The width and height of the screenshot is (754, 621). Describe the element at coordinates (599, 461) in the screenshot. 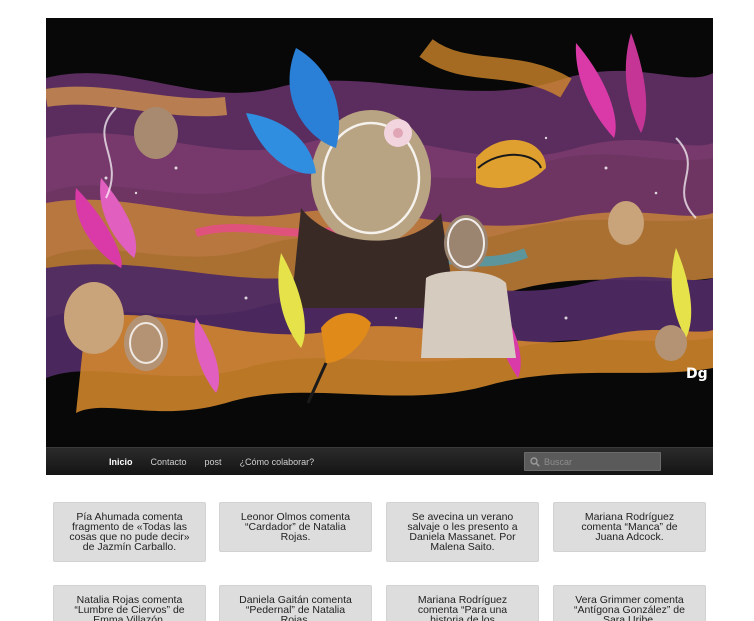

I see `search-input` at that location.